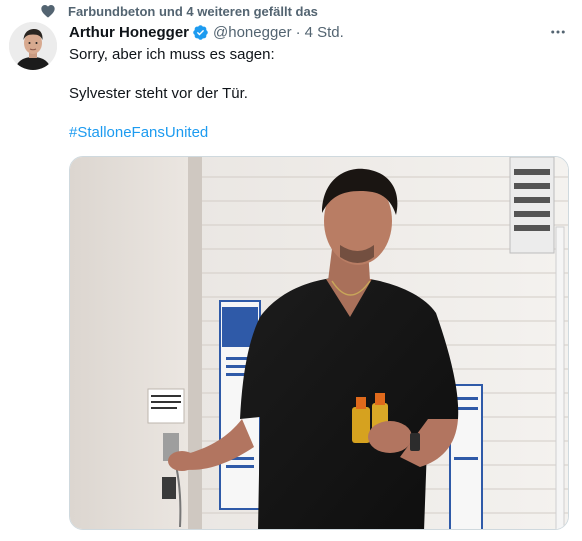 This screenshot has width=582, height=541. Describe the element at coordinates (172, 54) in the screenshot. I see `tweet-text-line-1: Sorry, aber ich muss es sagen:` at that location.